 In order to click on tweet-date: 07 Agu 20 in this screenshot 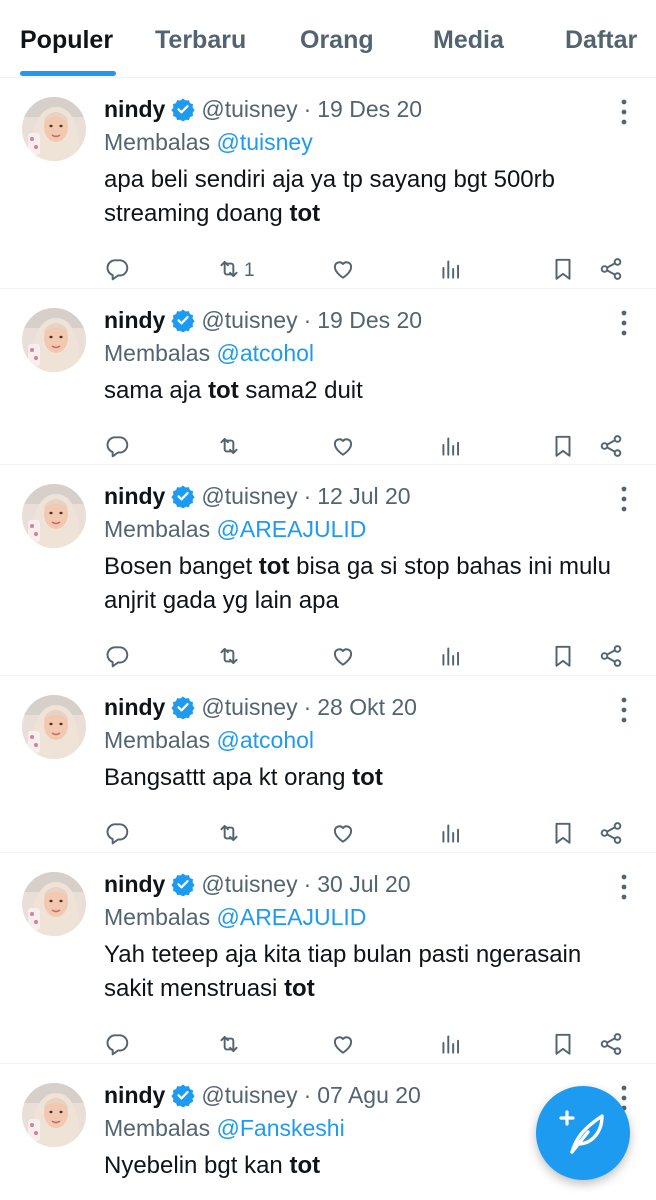, I will do `click(369, 1095)`.